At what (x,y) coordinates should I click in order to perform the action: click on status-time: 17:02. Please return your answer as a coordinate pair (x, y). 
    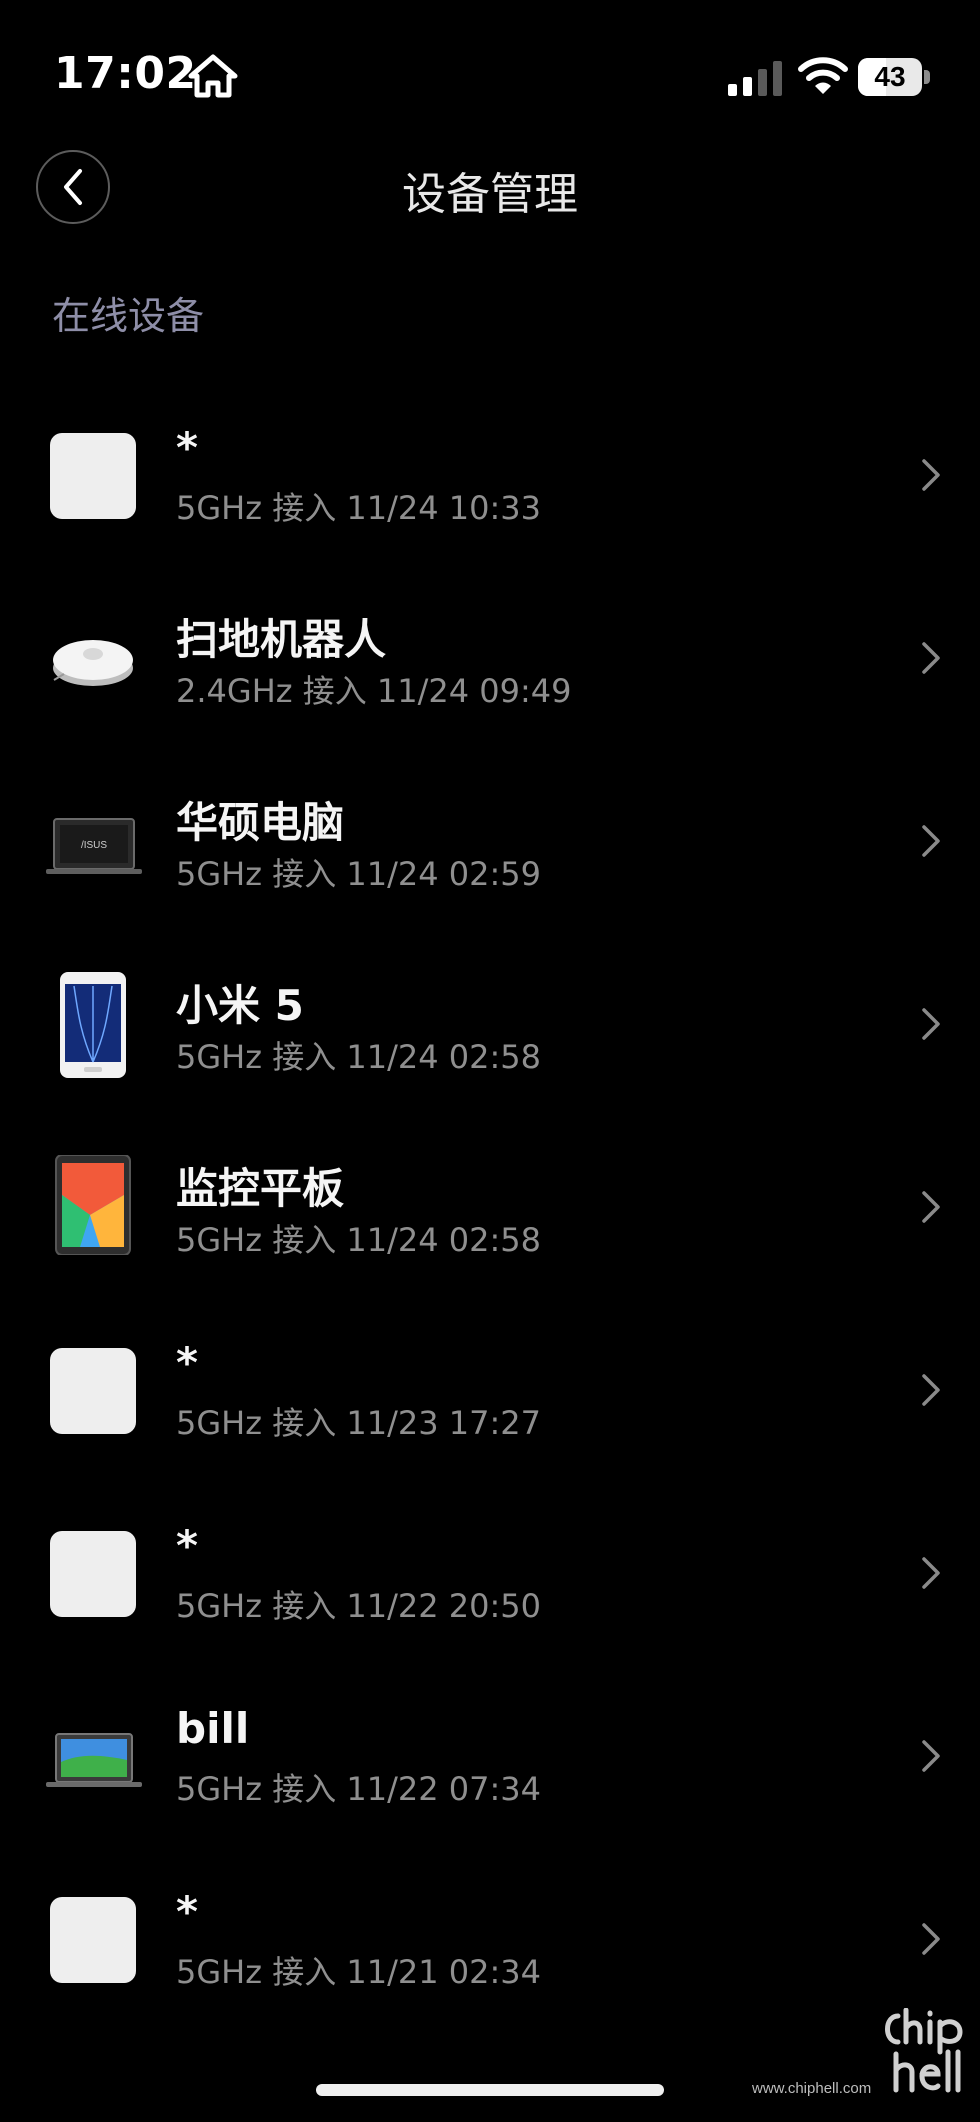
    Looking at the image, I should click on (125, 73).